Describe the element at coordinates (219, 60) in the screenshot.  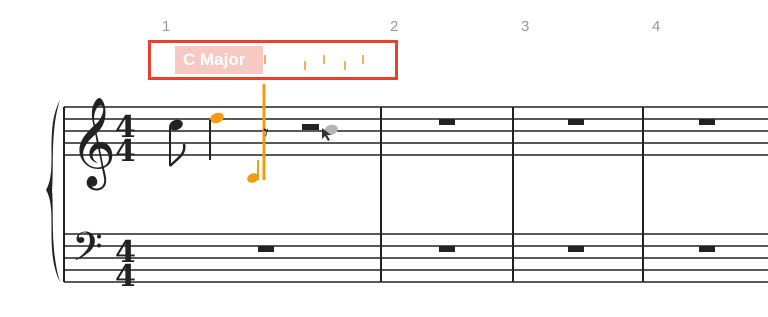
I see `chord-symbol-text: C Major` at that location.